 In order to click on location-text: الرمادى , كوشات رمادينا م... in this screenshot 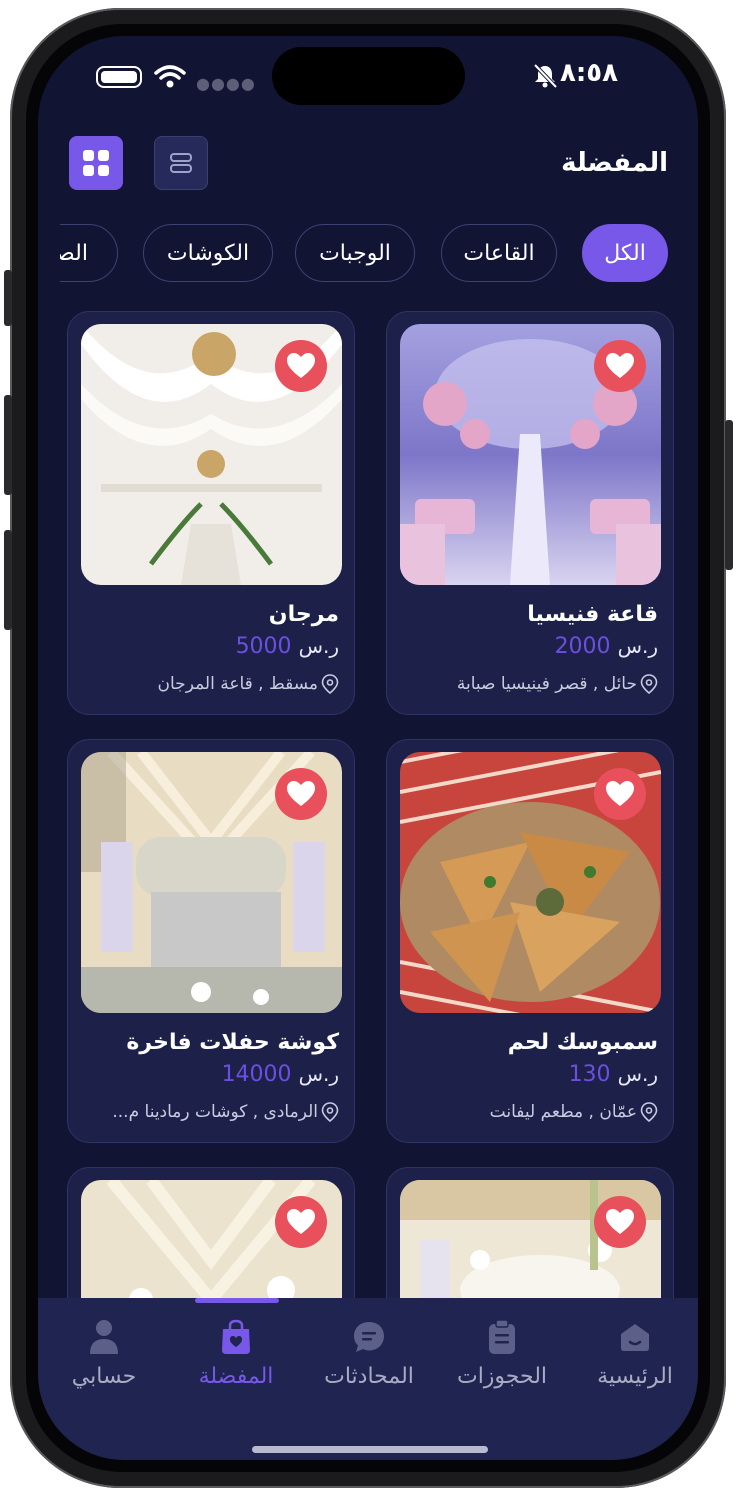, I will do `click(215, 1112)`.